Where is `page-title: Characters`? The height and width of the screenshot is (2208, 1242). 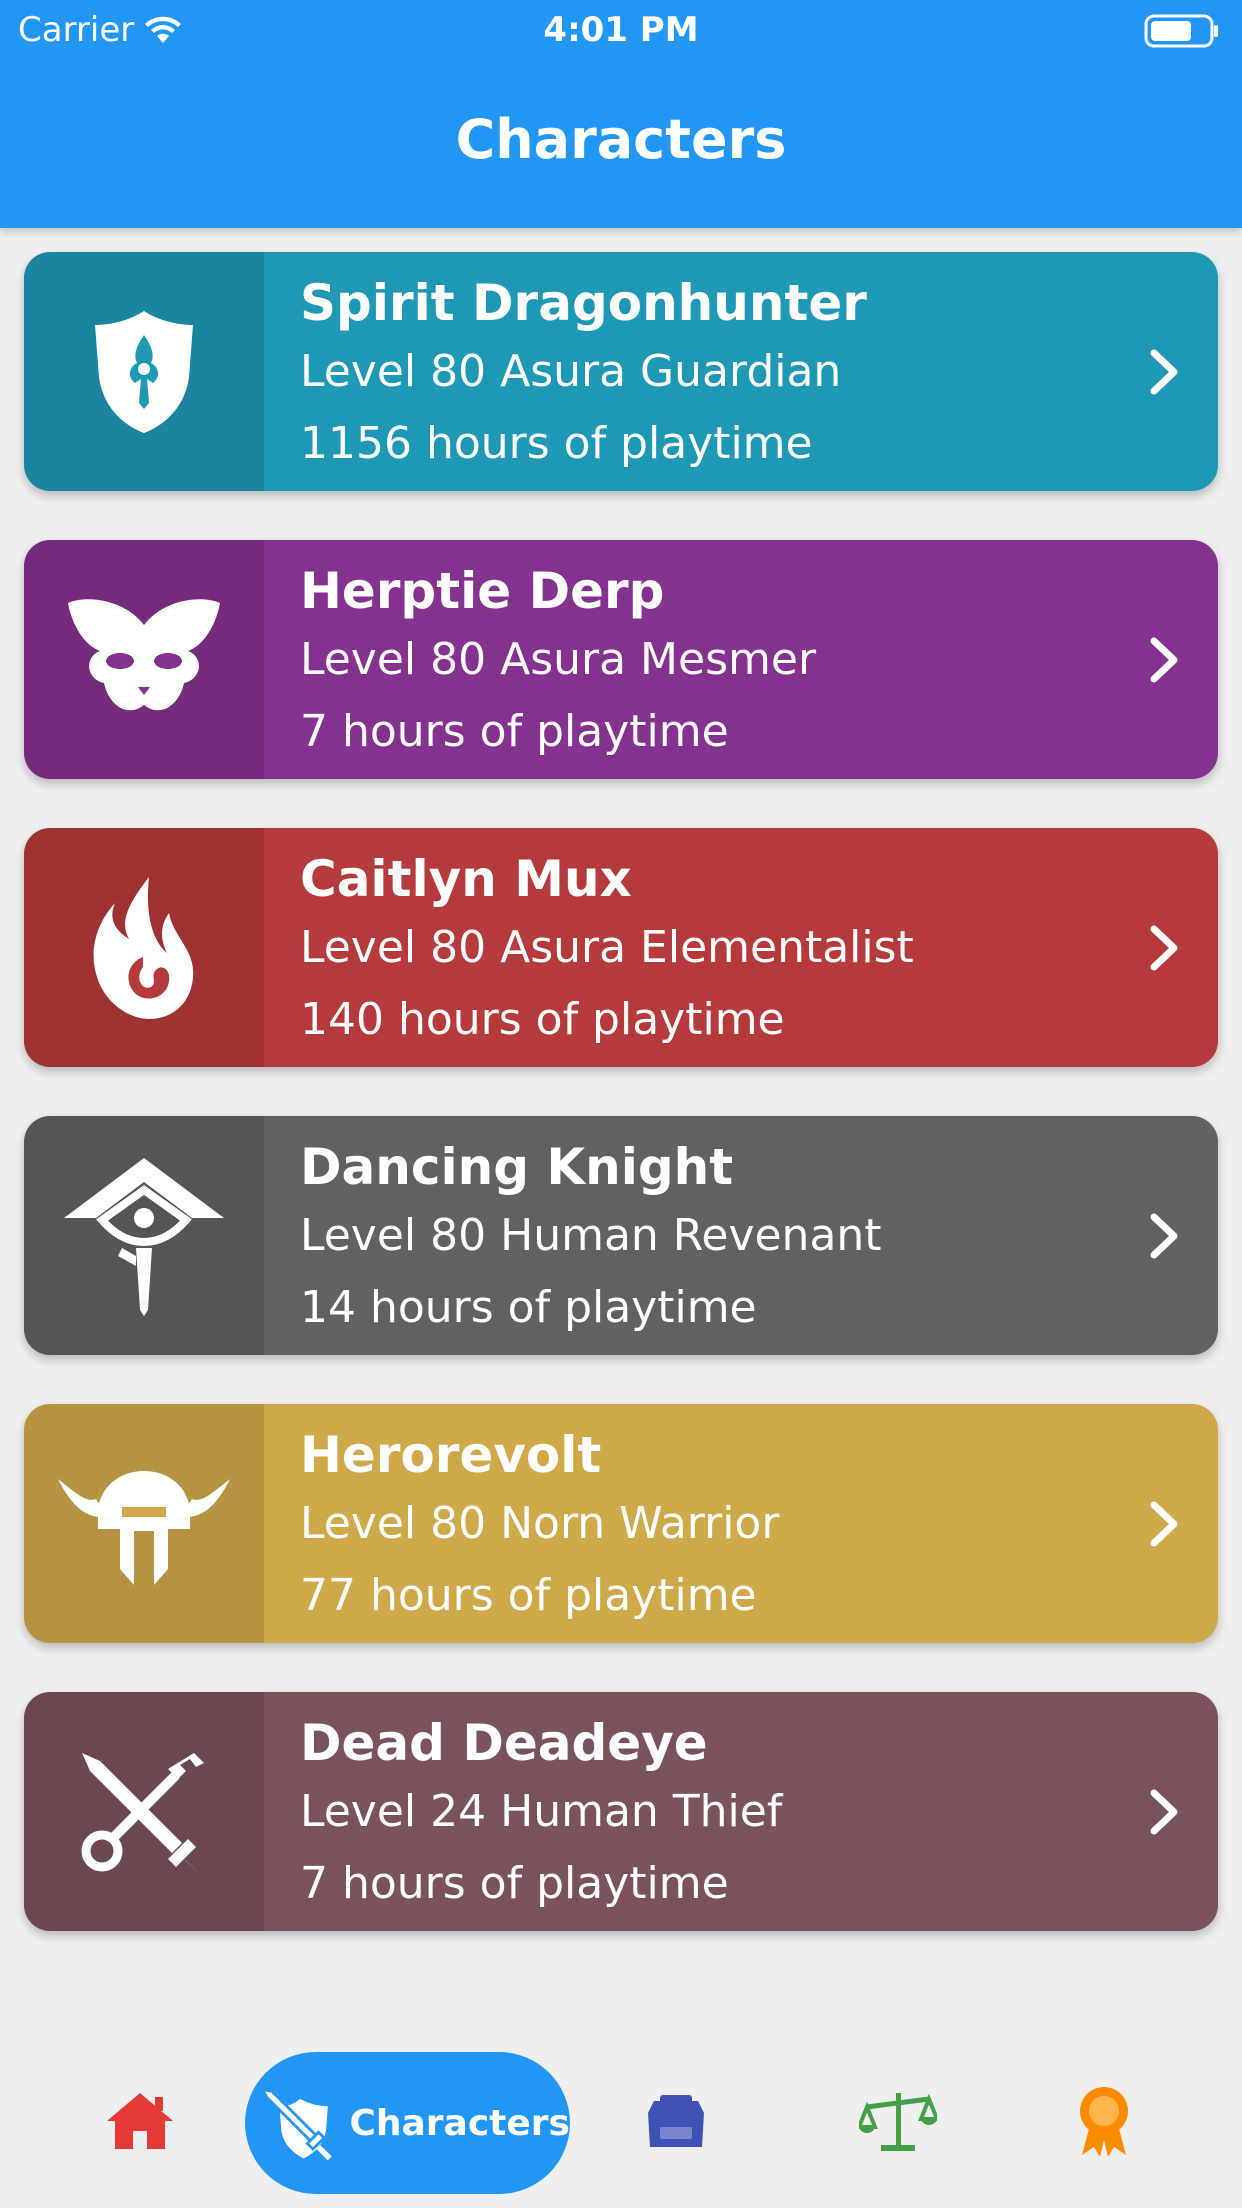 page-title: Characters is located at coordinates (621, 139).